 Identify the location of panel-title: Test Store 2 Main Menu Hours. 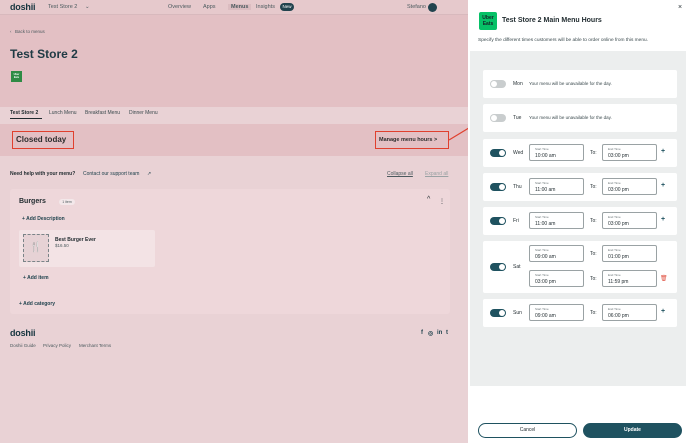
(552, 20).